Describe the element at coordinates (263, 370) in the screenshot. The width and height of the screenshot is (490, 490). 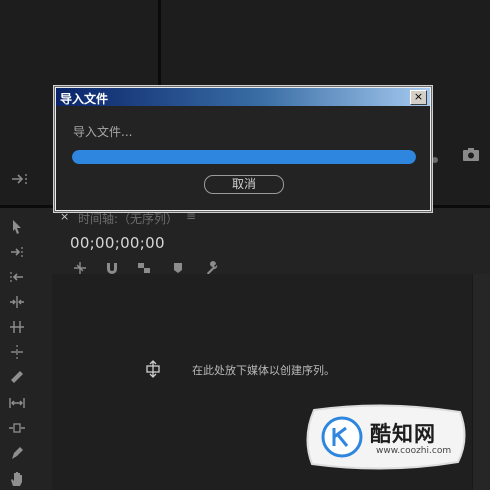
I see `drop-media-hint: 在此处放下媒体以创建序列。` at that location.